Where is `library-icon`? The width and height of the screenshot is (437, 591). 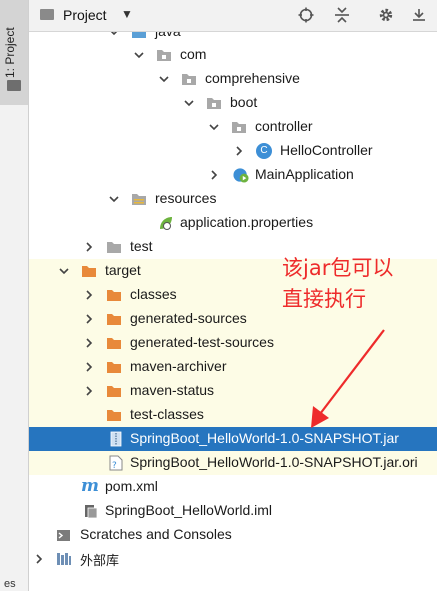 library-icon is located at coordinates (64, 559).